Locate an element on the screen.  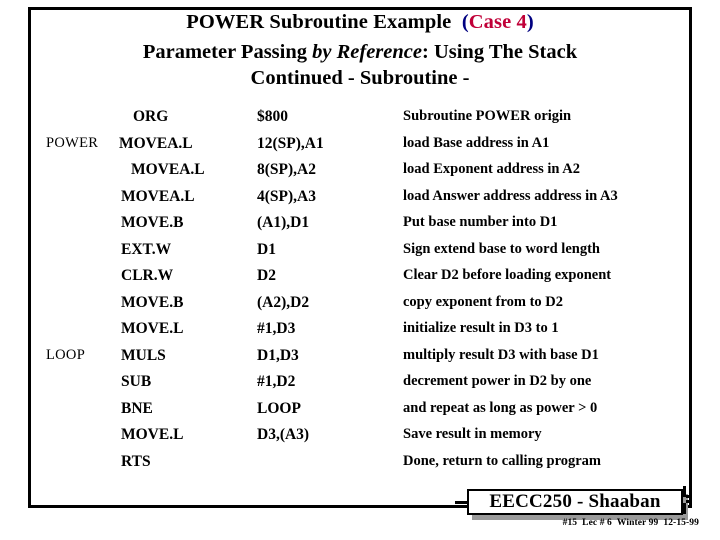
code-row: MOVE.B (A1),D1 Put base number into D1 is located at coordinates (360, 227).